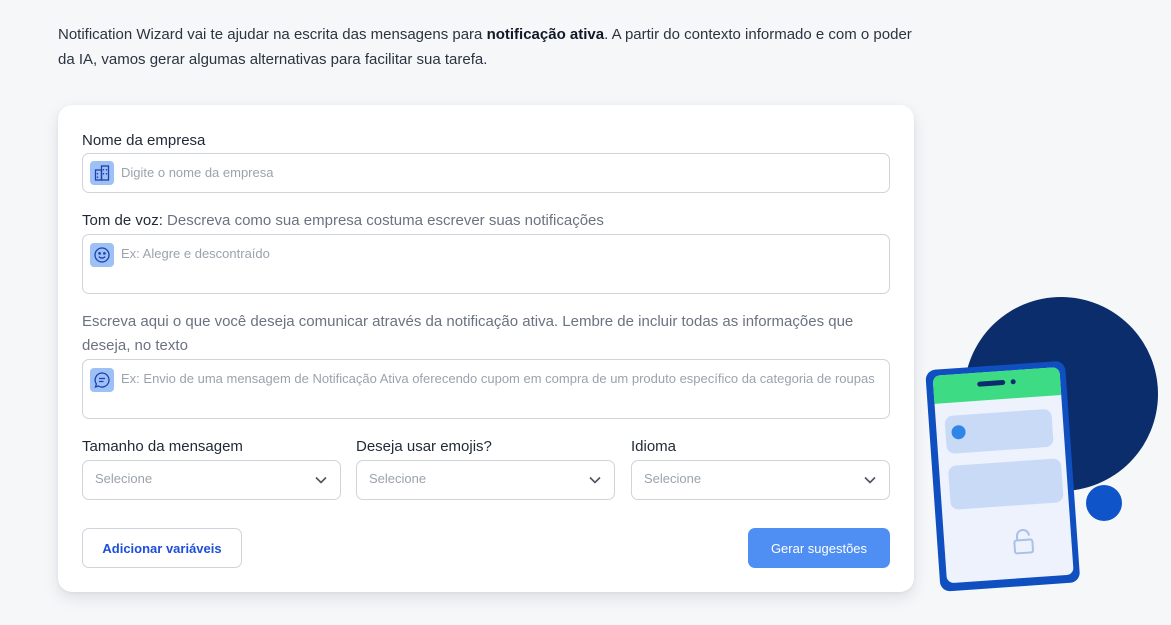 The height and width of the screenshot is (625, 1171). I want to click on tone-of-voice-placeholder: Ex: Alegre e descontraído, so click(195, 253).